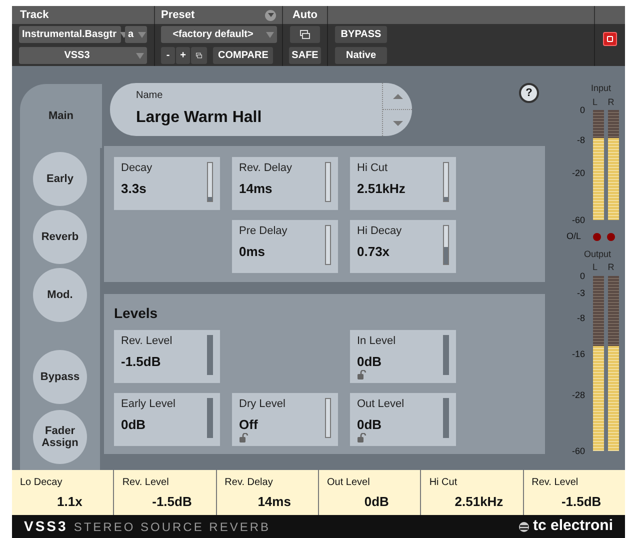 This screenshot has width=630, height=538. Describe the element at coordinates (136, 313) in the screenshot. I see `panel-title: Levels` at that location.